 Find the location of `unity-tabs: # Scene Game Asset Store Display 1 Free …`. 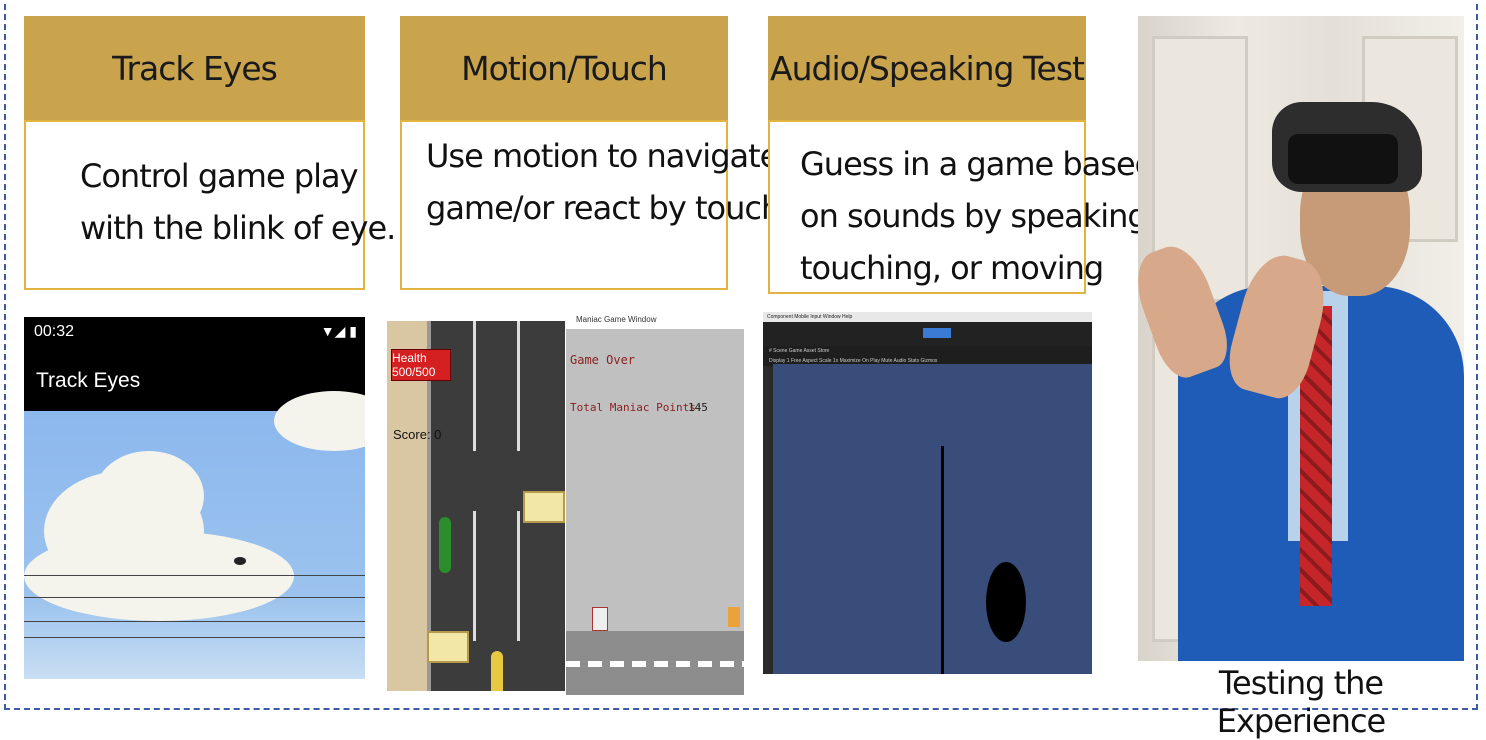

unity-tabs: # Scene Game Asset Store Display 1 Free … is located at coordinates (927, 356).